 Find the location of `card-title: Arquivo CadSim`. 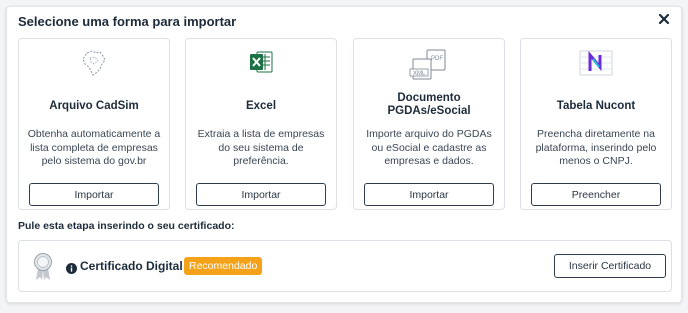

card-title: Arquivo CadSim is located at coordinates (94, 106).